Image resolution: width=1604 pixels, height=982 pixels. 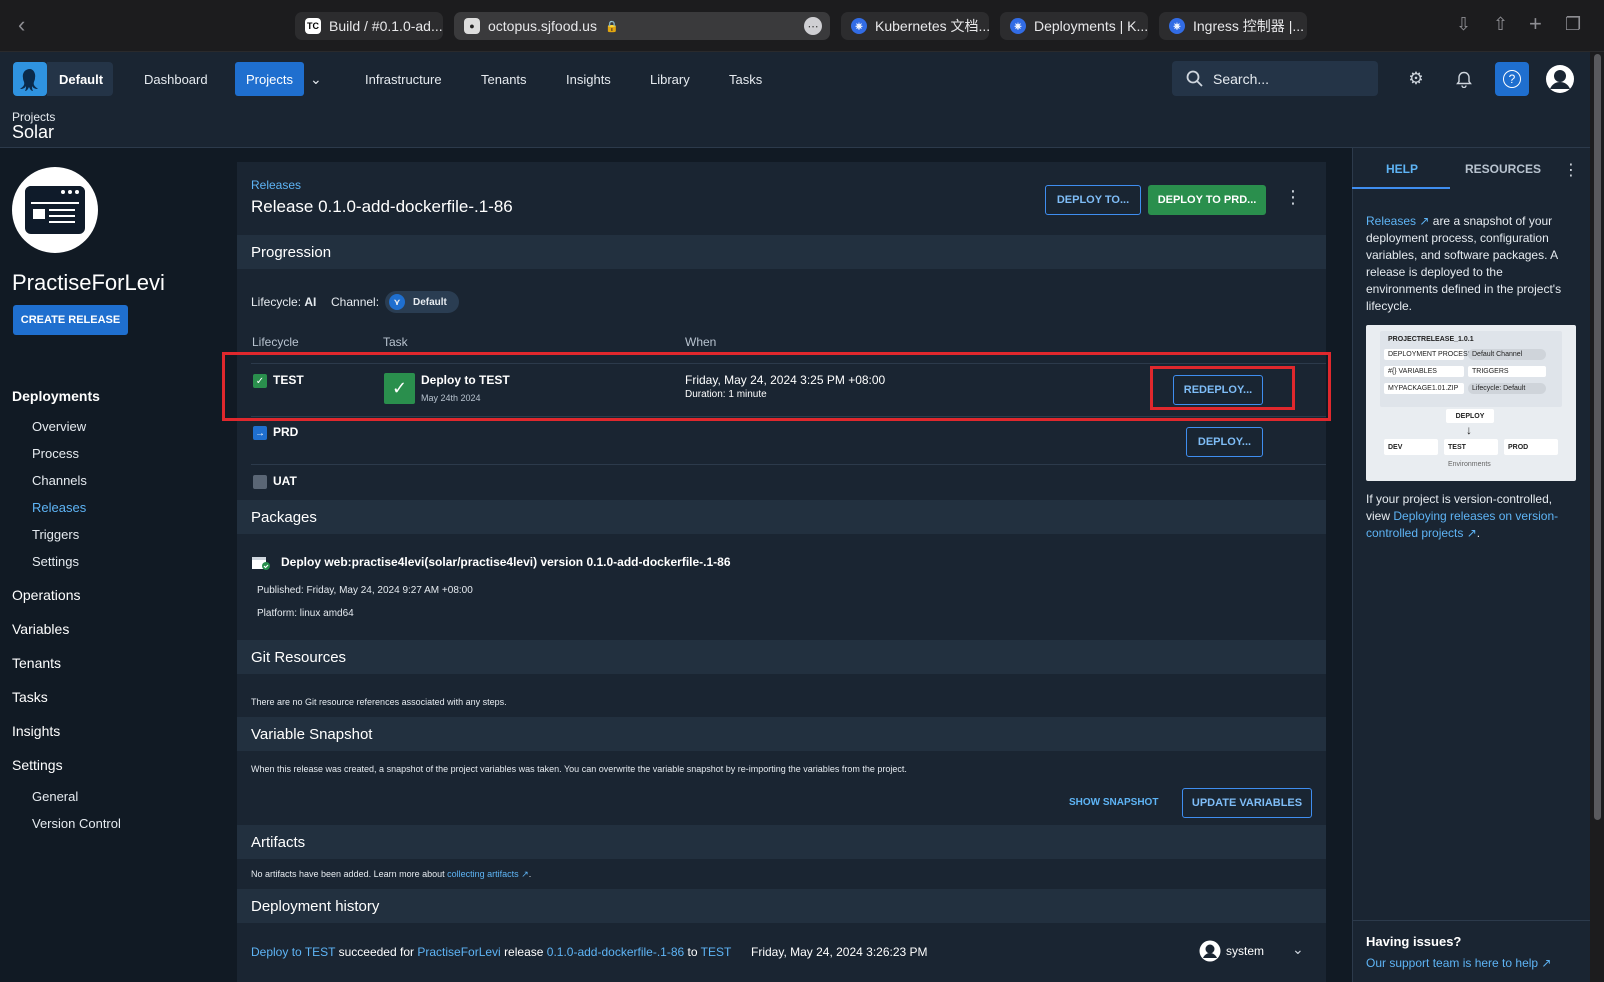 What do you see at coordinates (813, 26) in the screenshot?
I see `more-icon: ⋯` at bounding box center [813, 26].